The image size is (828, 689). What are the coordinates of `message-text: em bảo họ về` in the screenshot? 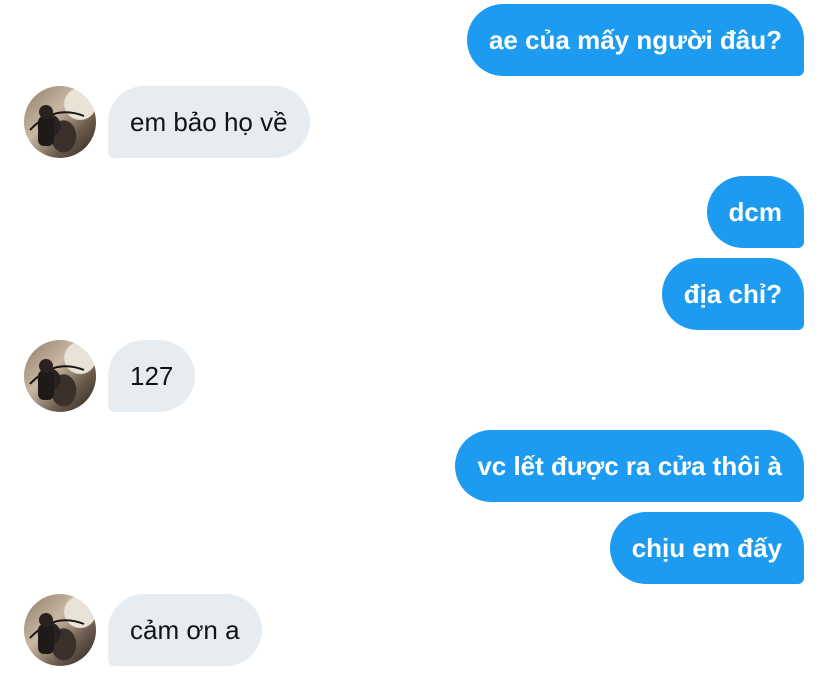 It's located at (209, 122).